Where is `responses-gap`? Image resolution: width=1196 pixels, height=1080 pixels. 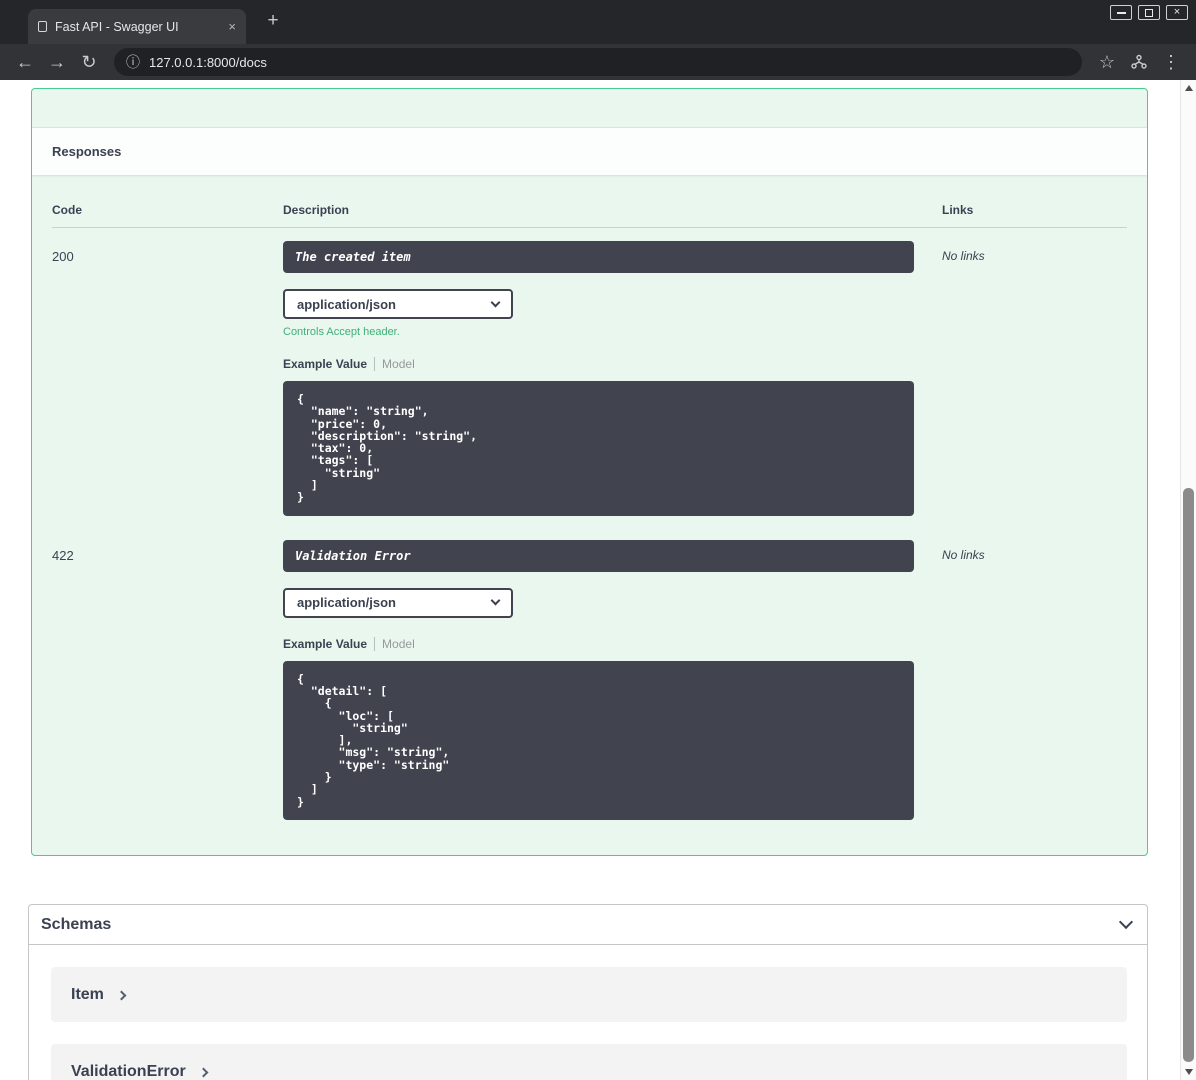 responses-gap is located at coordinates (589, 108).